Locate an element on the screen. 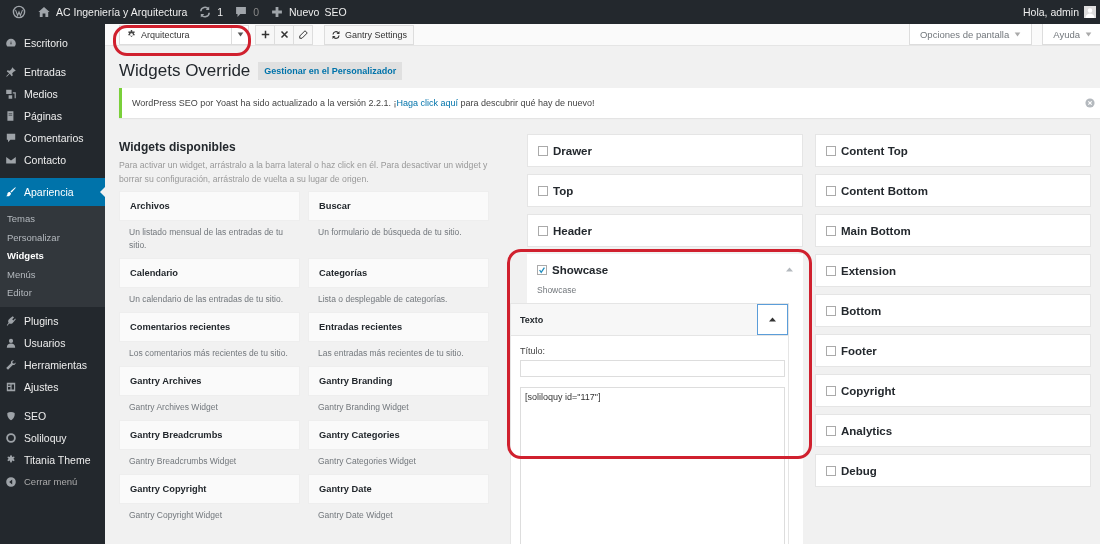 The width and height of the screenshot is (1100, 544). widget-card: Gantry Branding is located at coordinates (398, 381).